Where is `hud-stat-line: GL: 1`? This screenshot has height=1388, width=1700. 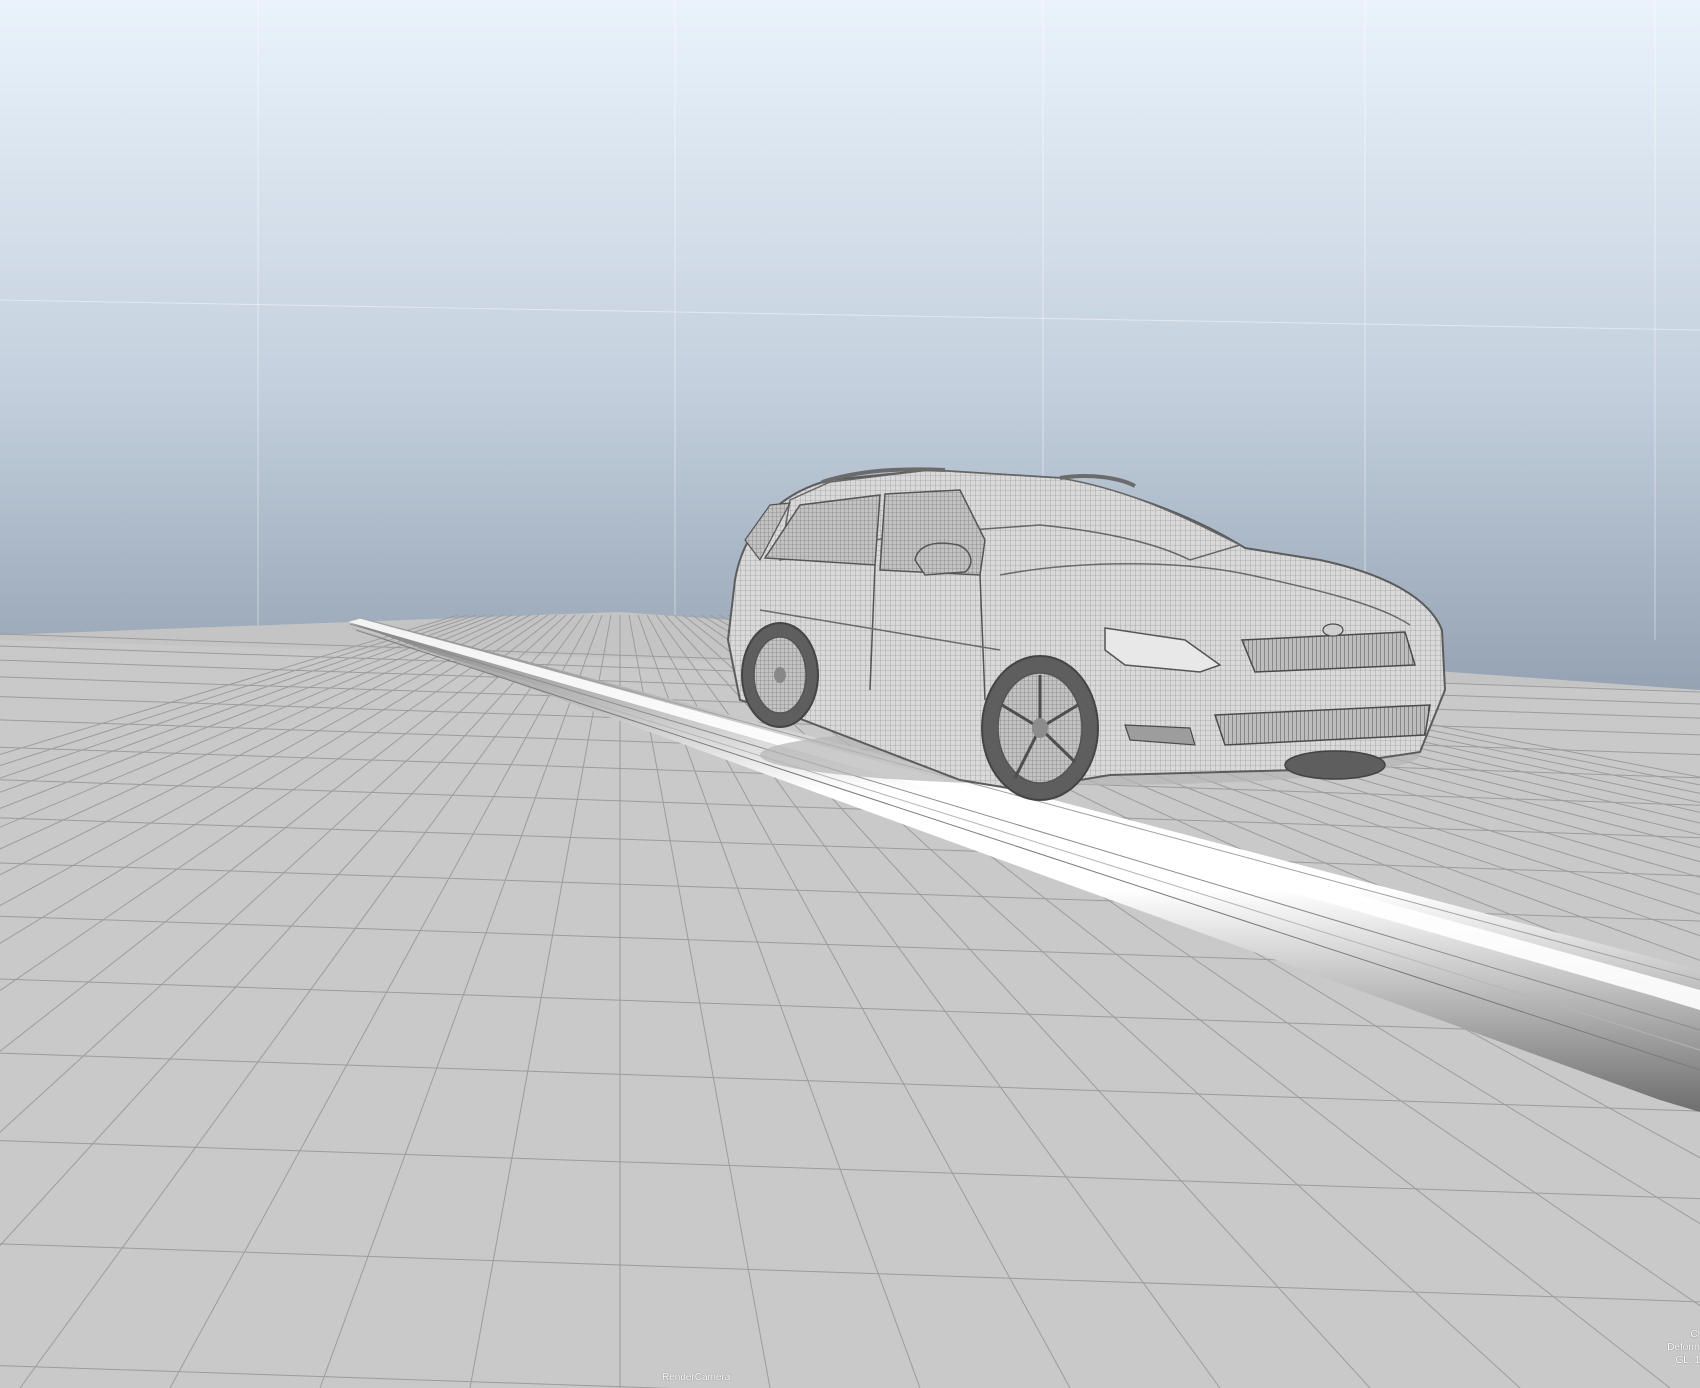
hud-stat-line: GL: 1 is located at coordinates (1687, 1360).